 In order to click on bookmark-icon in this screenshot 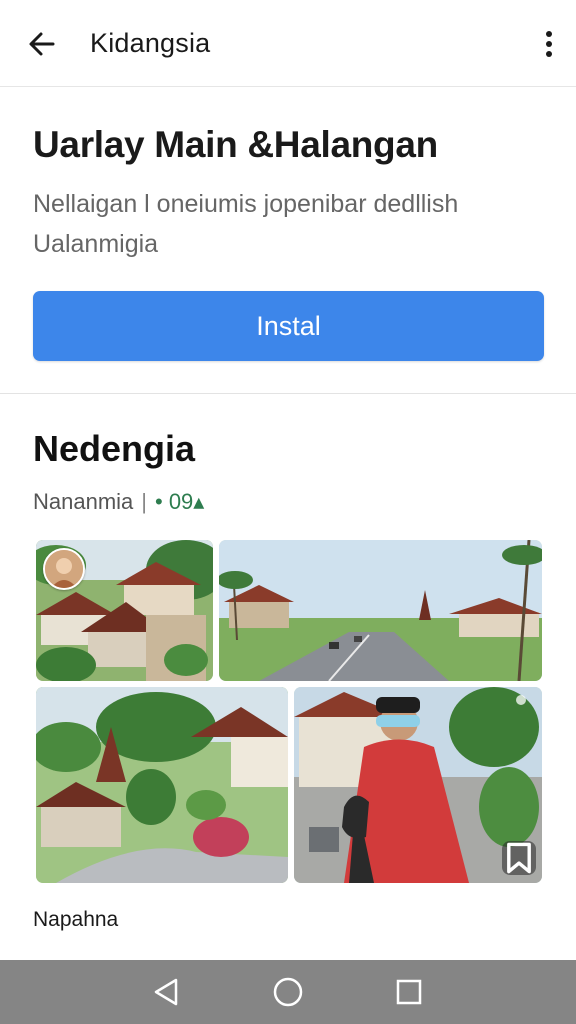, I will do `click(519, 858)`.